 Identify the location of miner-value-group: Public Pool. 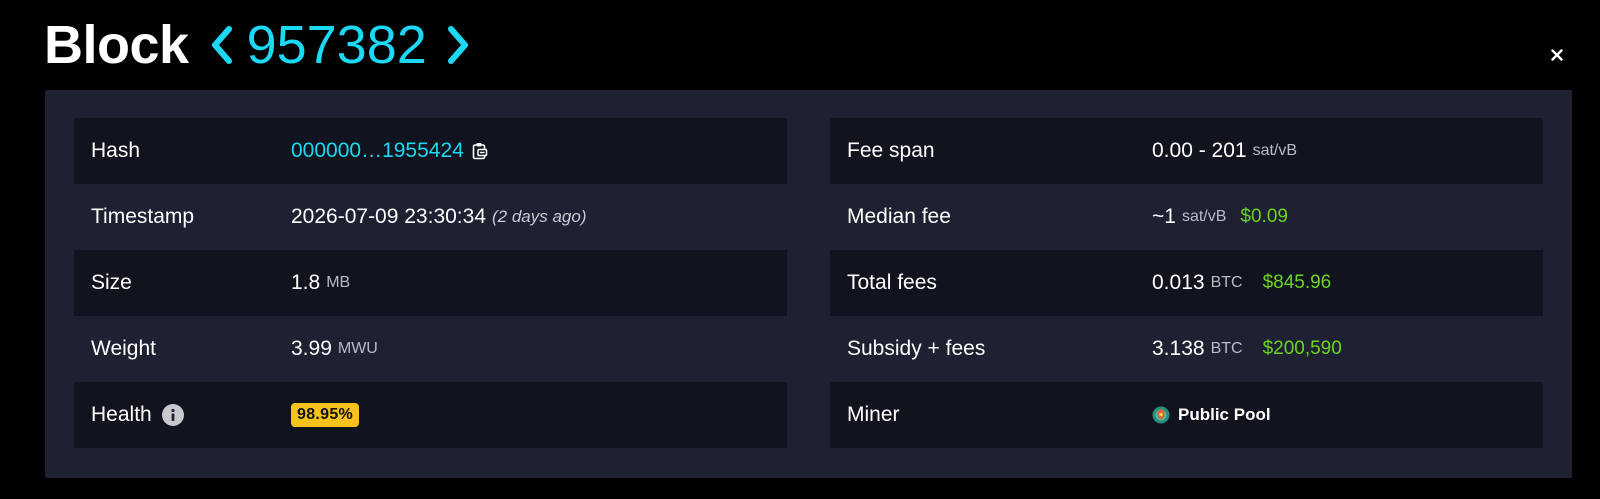
(1211, 415).